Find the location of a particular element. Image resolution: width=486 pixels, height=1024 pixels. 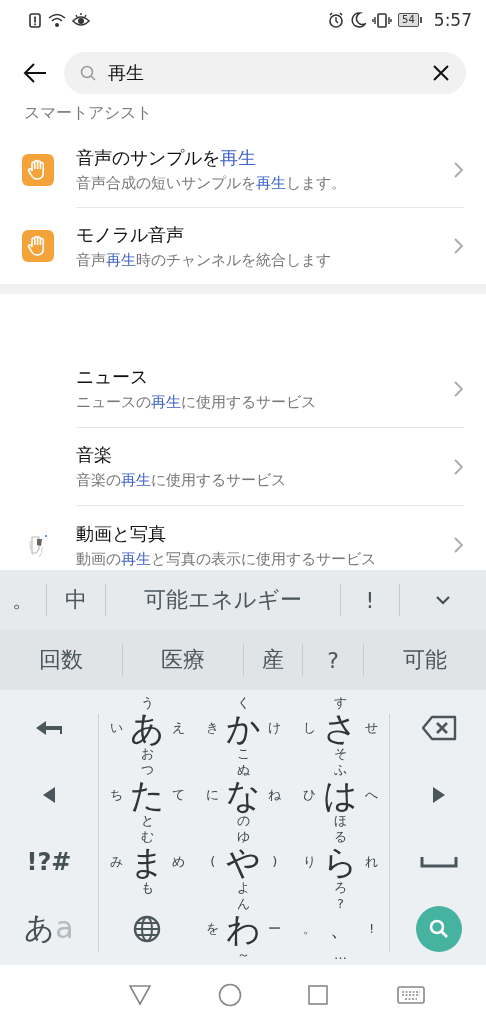

kana-key: ぬ に な ね の is located at coordinates (243, 794).